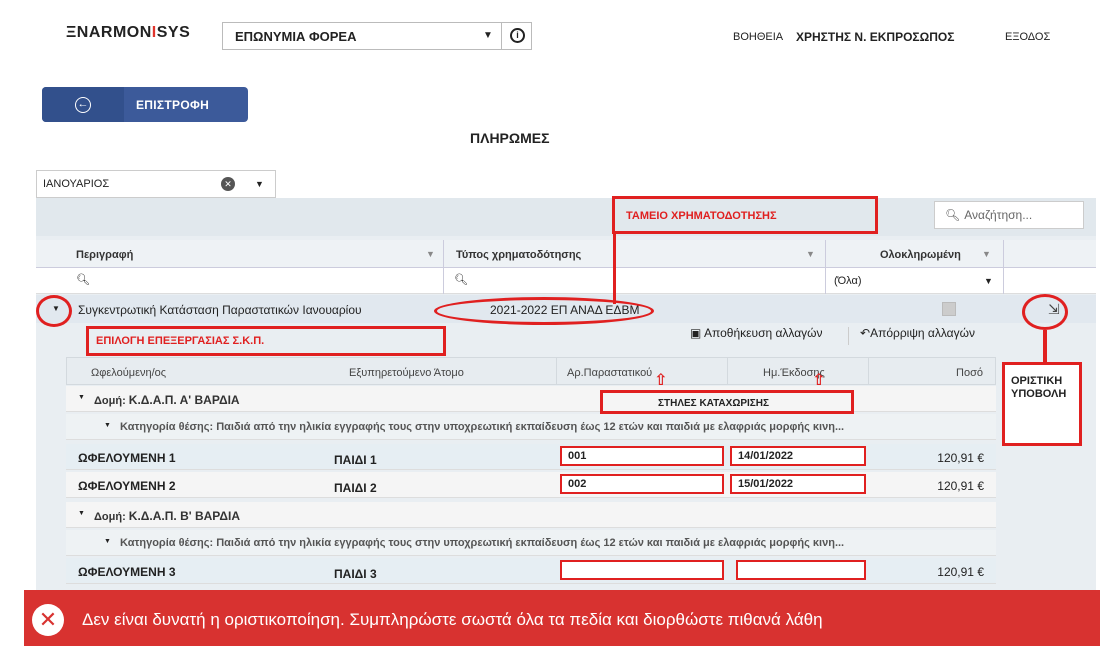  What do you see at coordinates (104, 255) in the screenshot?
I see `col-description: Περιγραφή` at bounding box center [104, 255].